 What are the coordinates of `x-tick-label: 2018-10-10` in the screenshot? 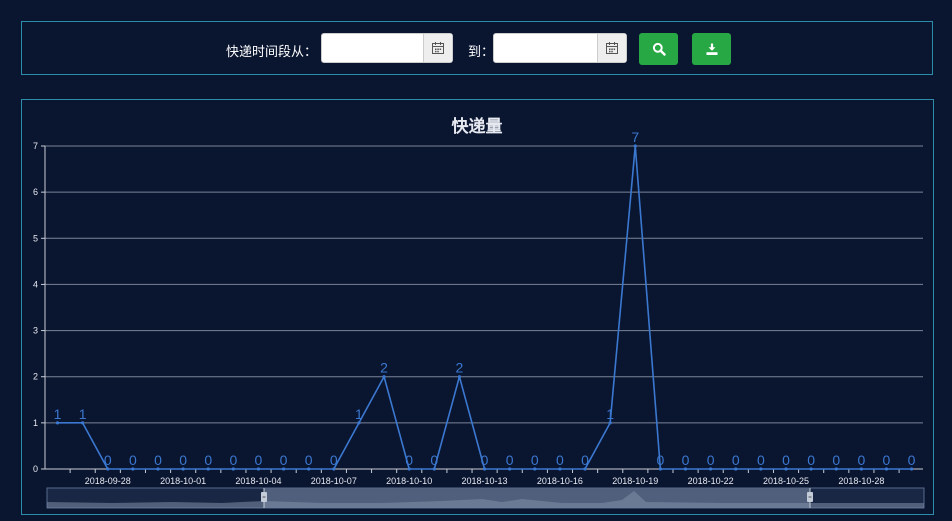 It's located at (409, 481).